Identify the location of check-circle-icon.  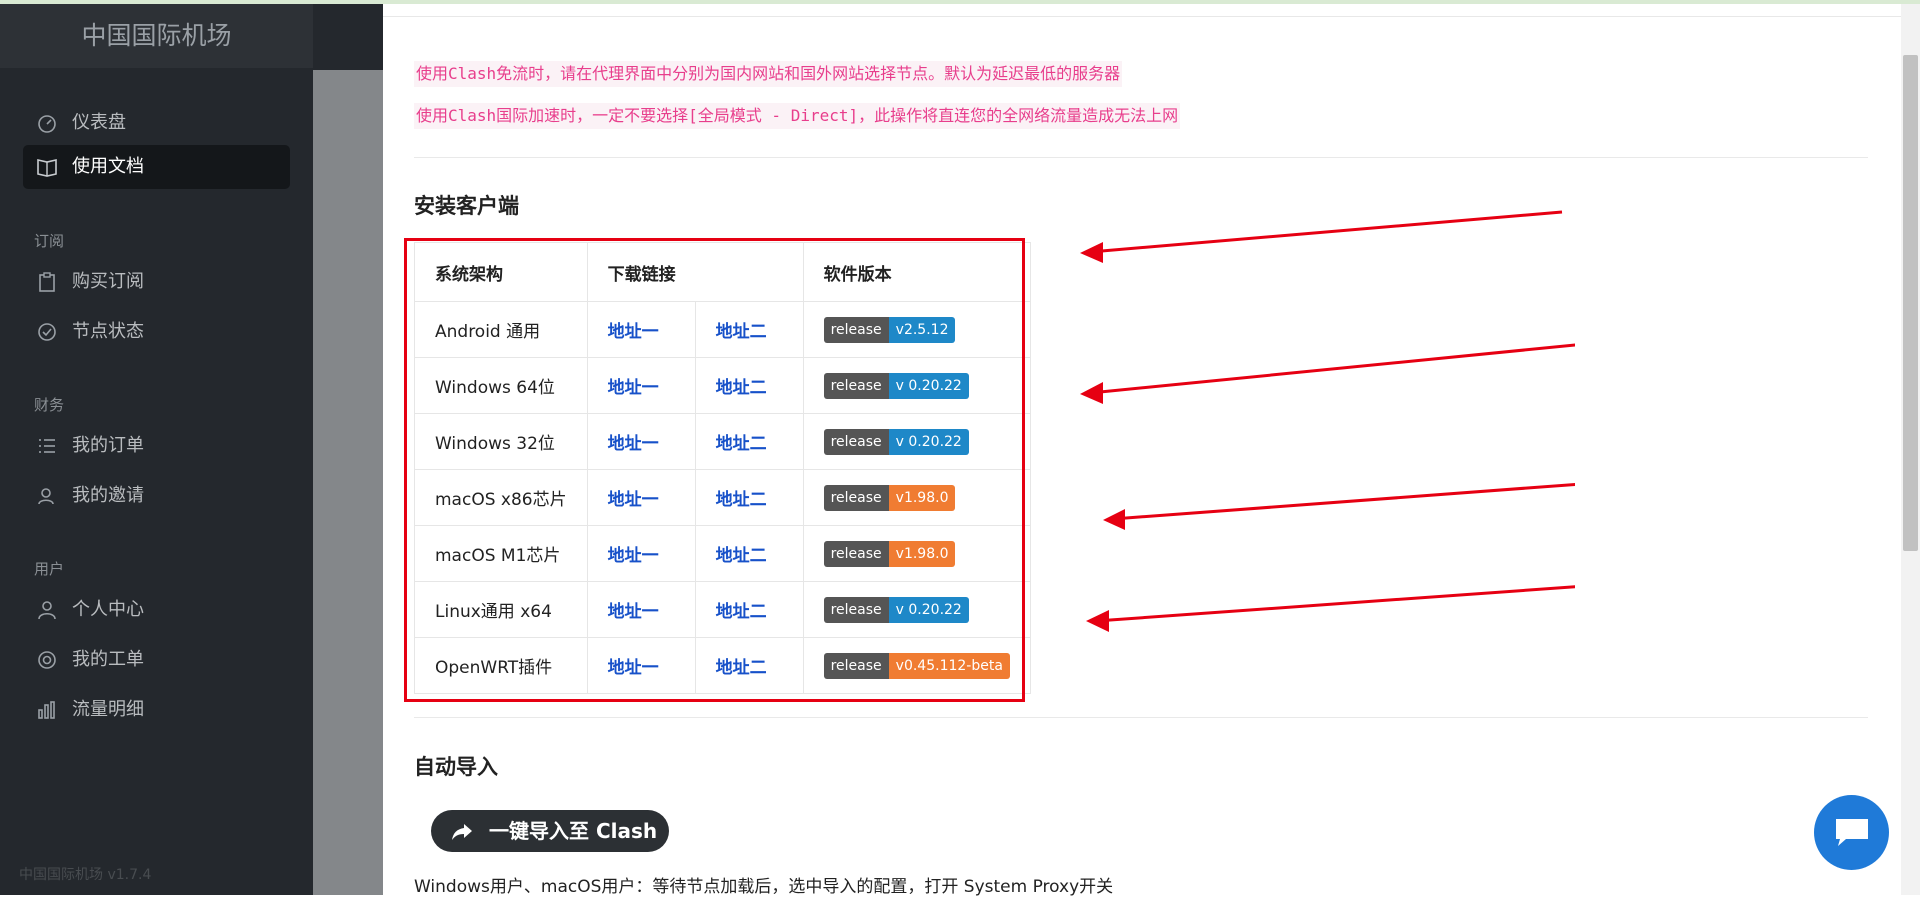
(47, 332).